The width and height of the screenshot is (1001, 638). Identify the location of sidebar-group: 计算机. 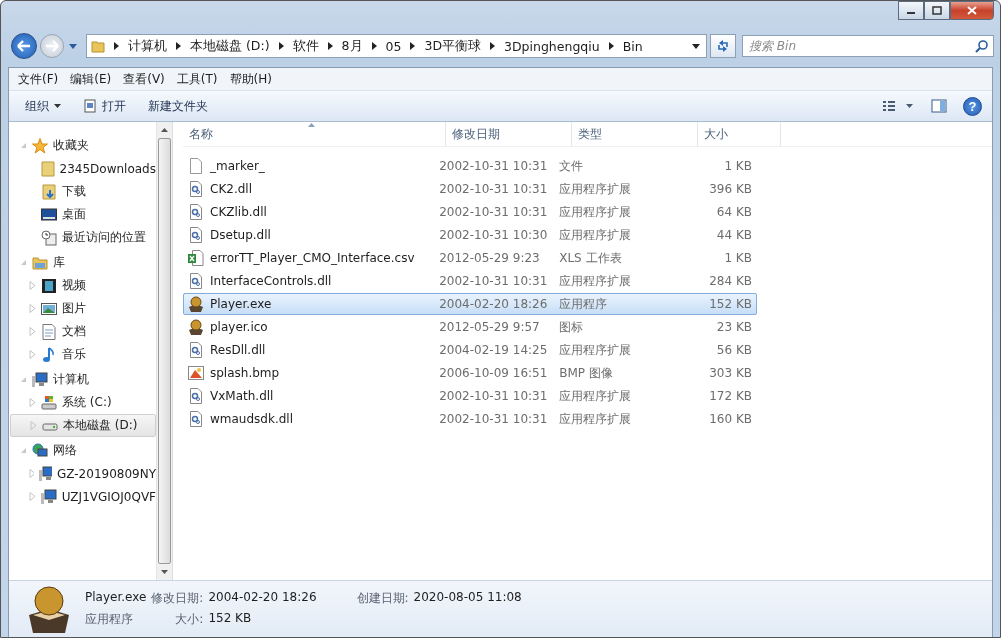
(82, 379).